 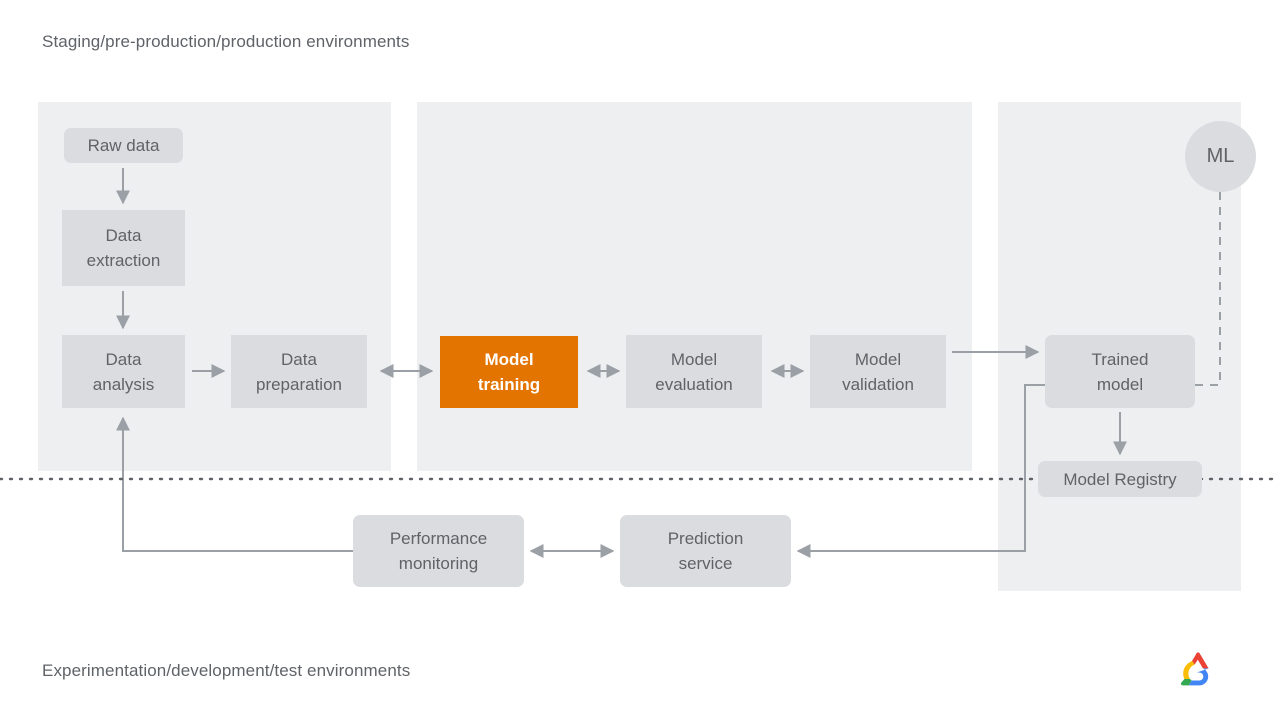 I want to click on google-cloud-logo, so click(x=1194, y=669).